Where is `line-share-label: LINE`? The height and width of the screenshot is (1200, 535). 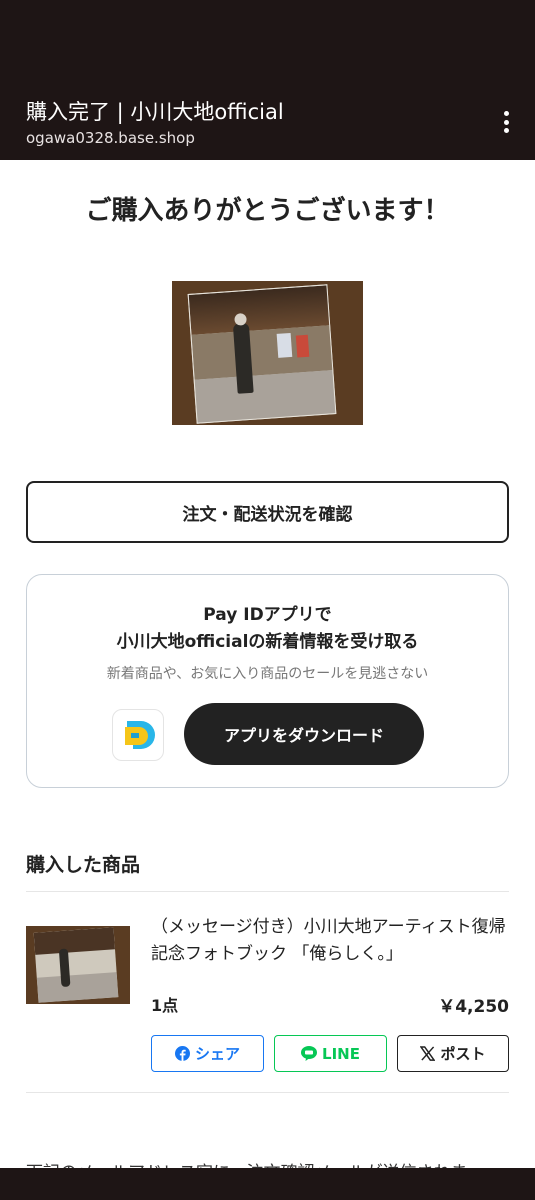
line-share-label: LINE is located at coordinates (341, 1053).